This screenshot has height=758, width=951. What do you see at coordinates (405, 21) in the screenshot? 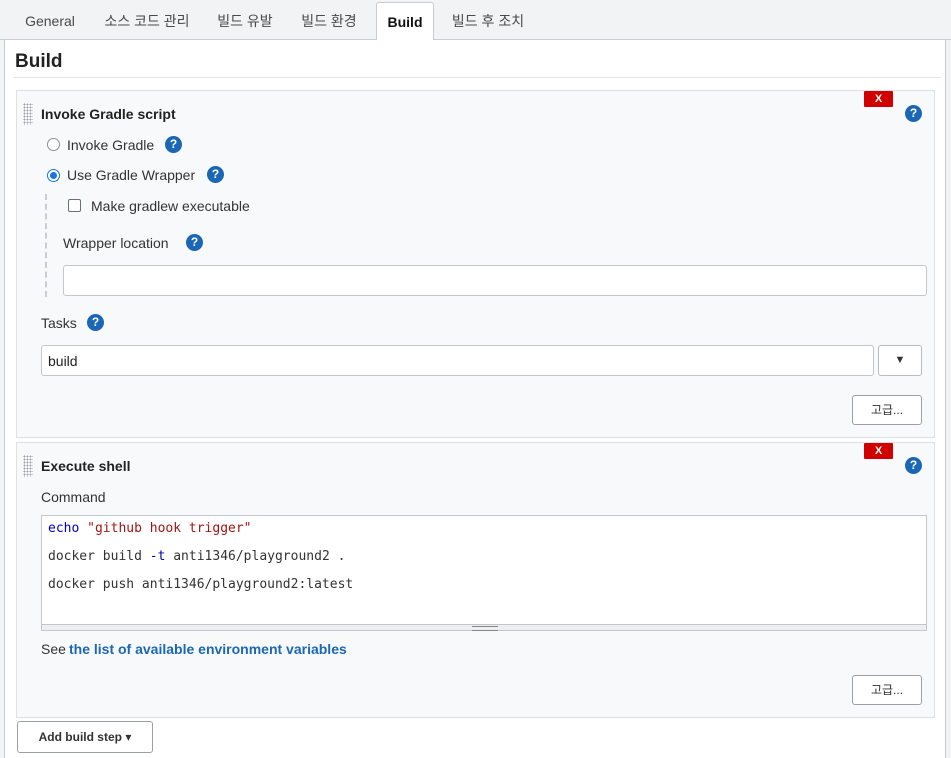
I see `tab-build: Build` at bounding box center [405, 21].